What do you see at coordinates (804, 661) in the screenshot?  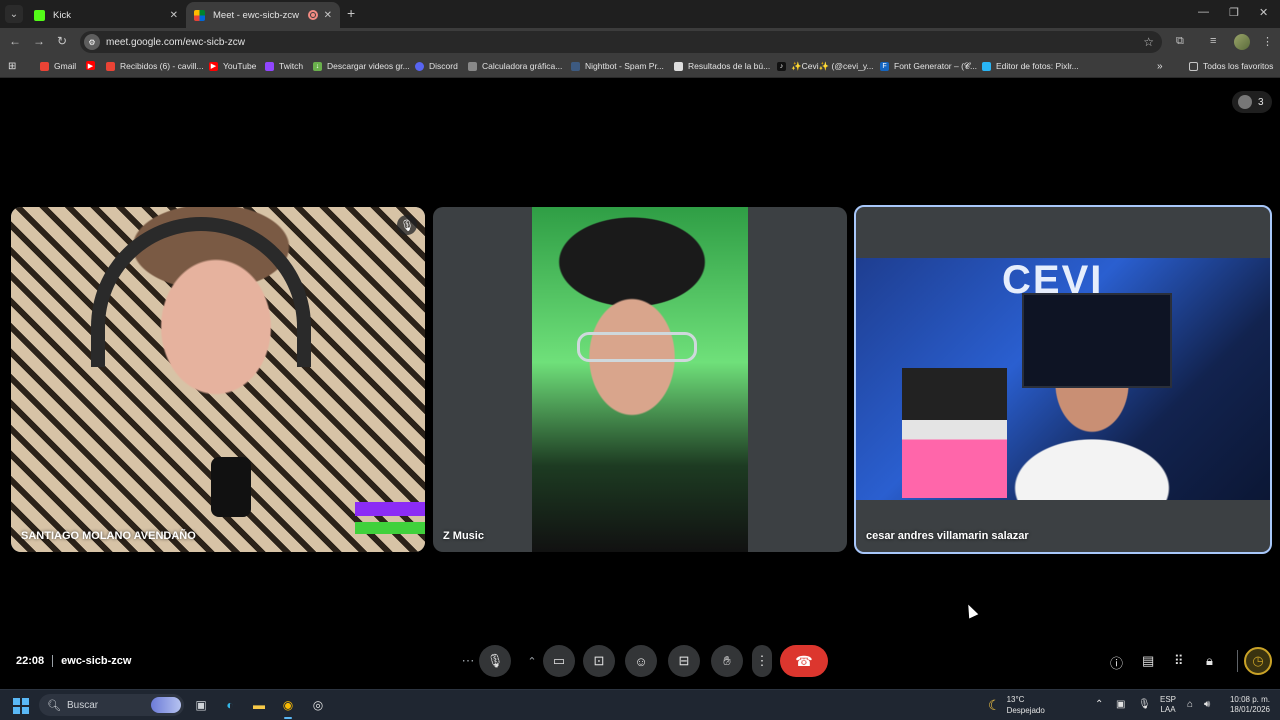 I see `leave-call-button: ☎︎` at bounding box center [804, 661].